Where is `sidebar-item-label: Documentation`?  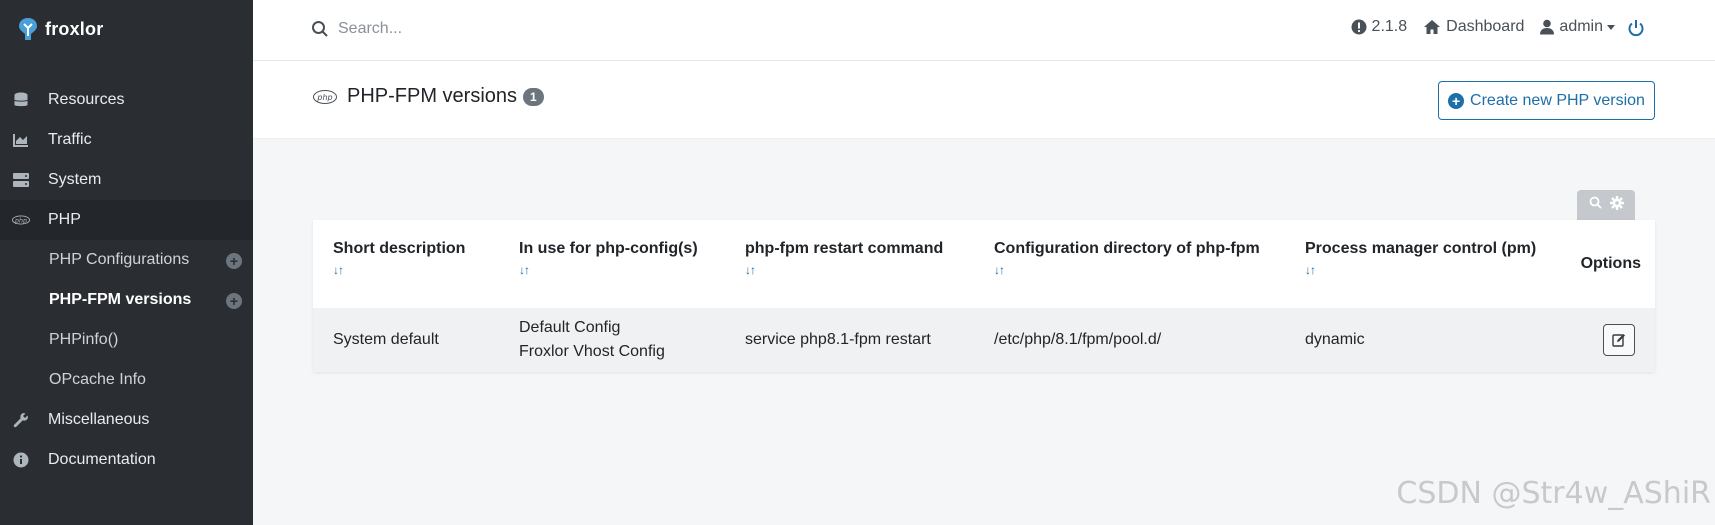
sidebar-item-label: Documentation is located at coordinates (102, 459).